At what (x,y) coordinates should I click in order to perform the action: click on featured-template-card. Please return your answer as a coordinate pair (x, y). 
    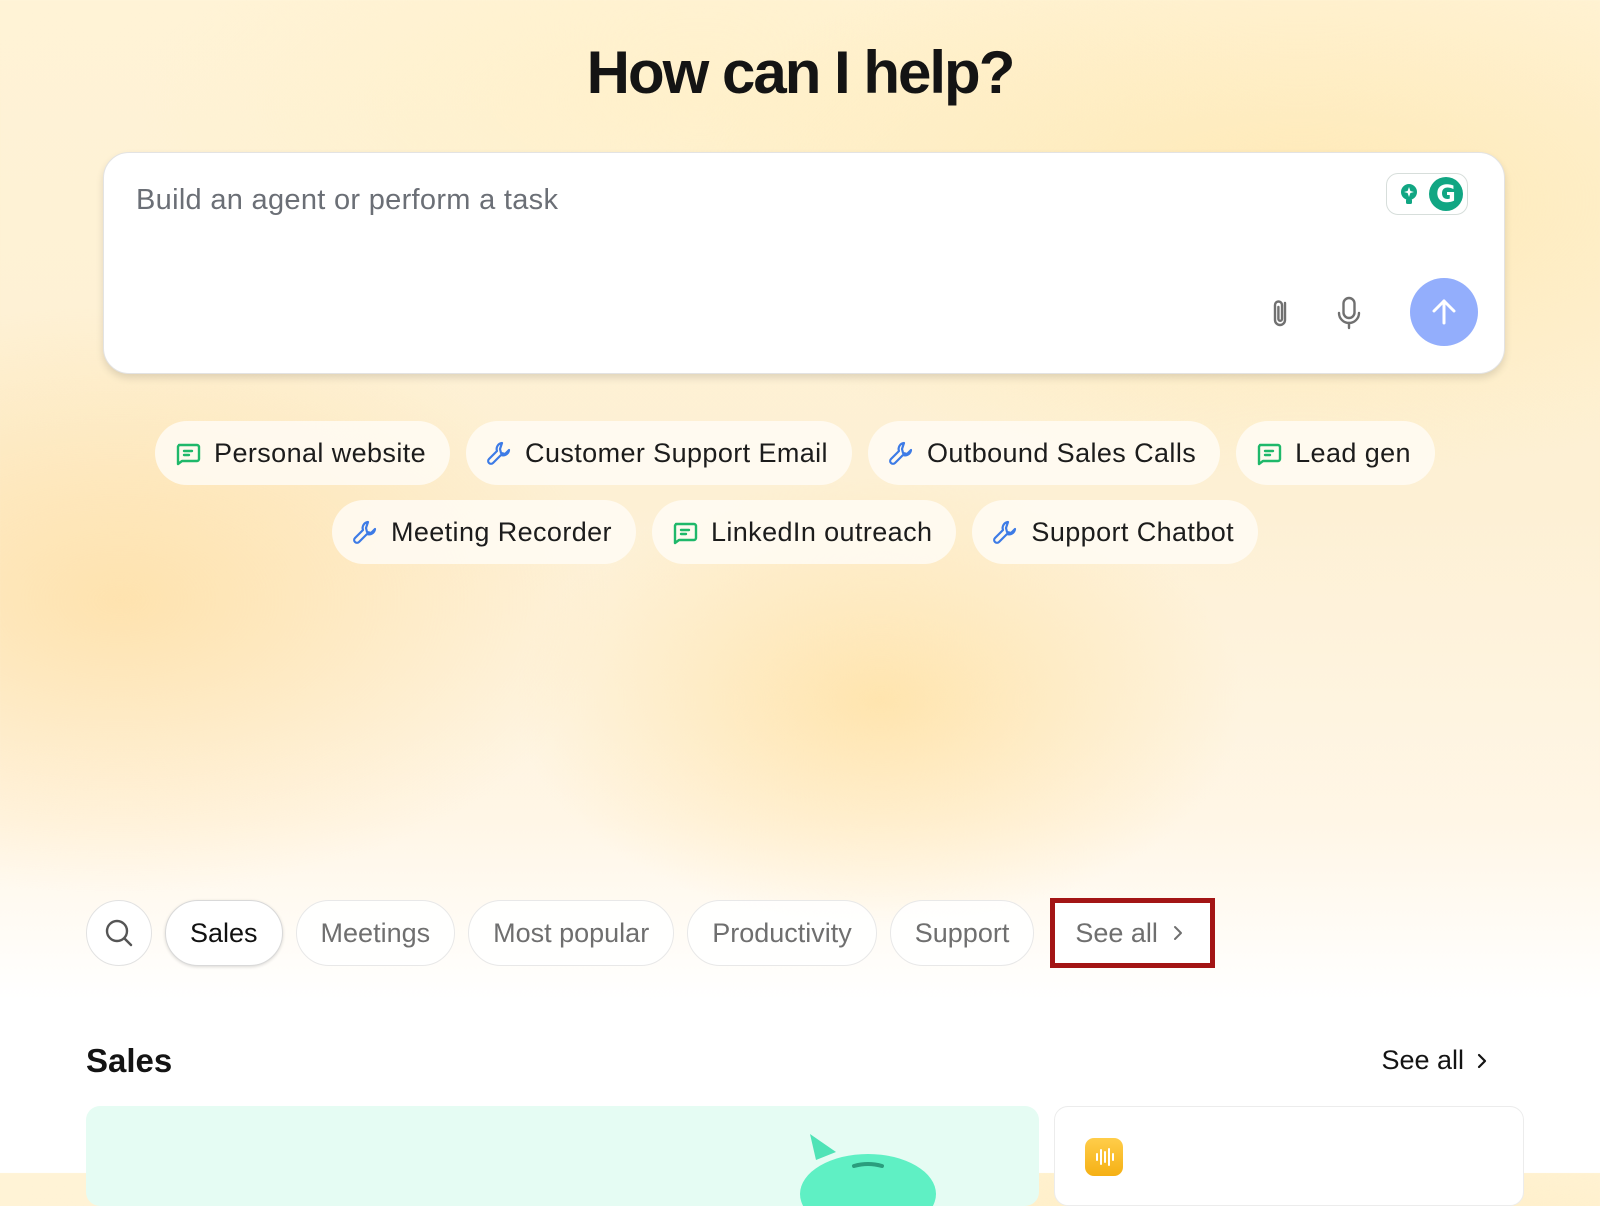
    Looking at the image, I should click on (562, 1156).